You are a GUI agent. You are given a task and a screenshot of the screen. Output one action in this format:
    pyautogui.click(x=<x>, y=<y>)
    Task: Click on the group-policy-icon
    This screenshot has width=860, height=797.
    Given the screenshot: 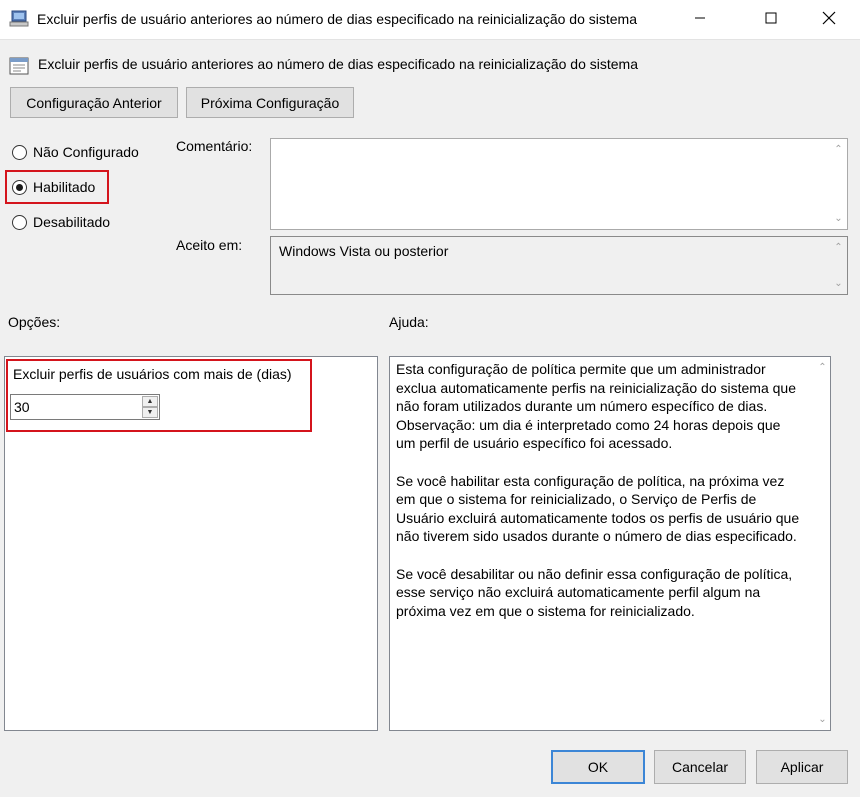 What is the action you would take?
    pyautogui.click(x=19, y=19)
    